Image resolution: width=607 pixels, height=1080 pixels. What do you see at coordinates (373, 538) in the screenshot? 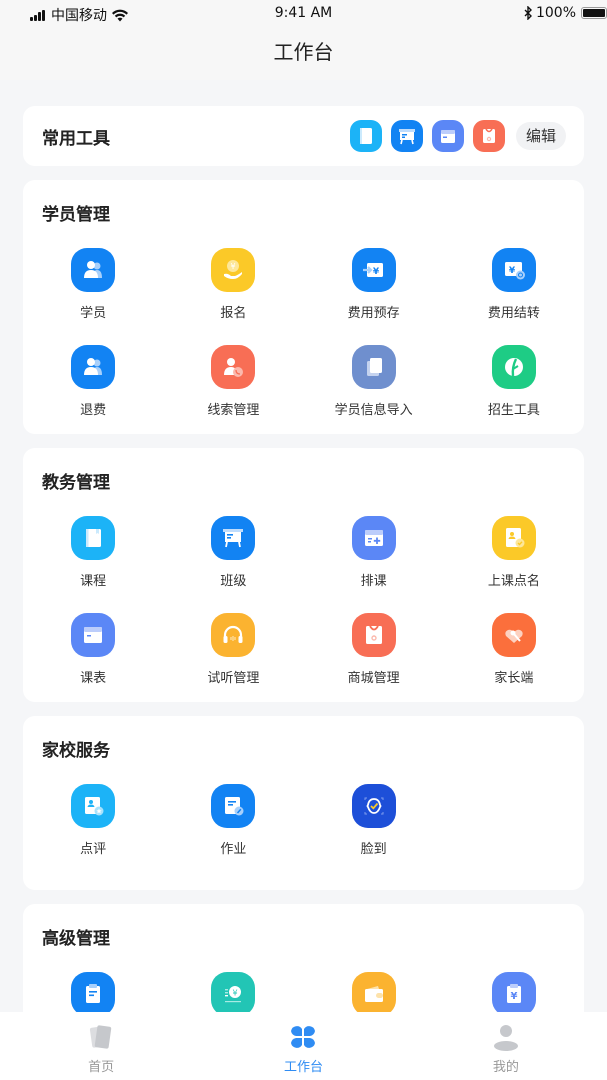
I see `arrange-course-icon` at bounding box center [373, 538].